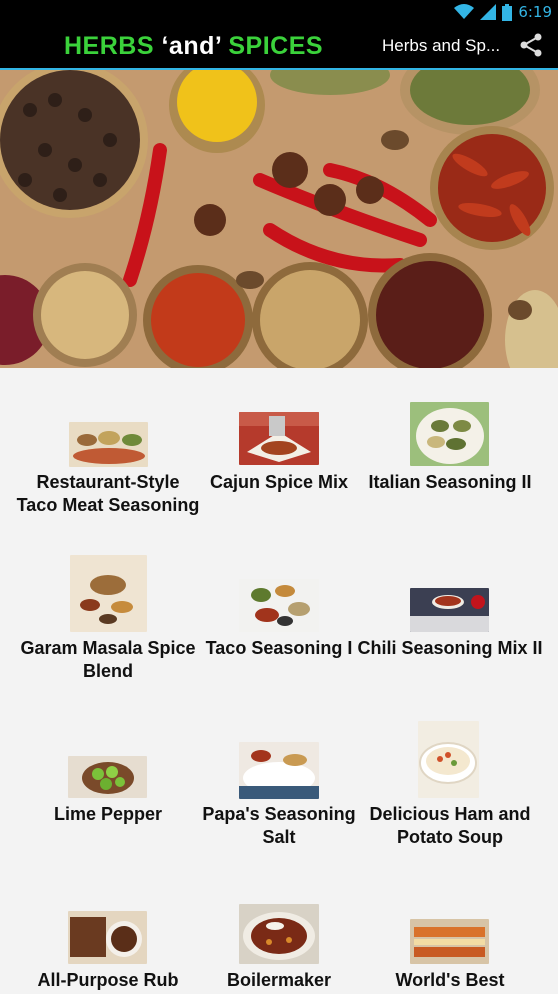 The image size is (558, 994). What do you see at coordinates (279, 482) in the screenshot?
I see `recipe-label: Cajun Spice Mix` at bounding box center [279, 482].